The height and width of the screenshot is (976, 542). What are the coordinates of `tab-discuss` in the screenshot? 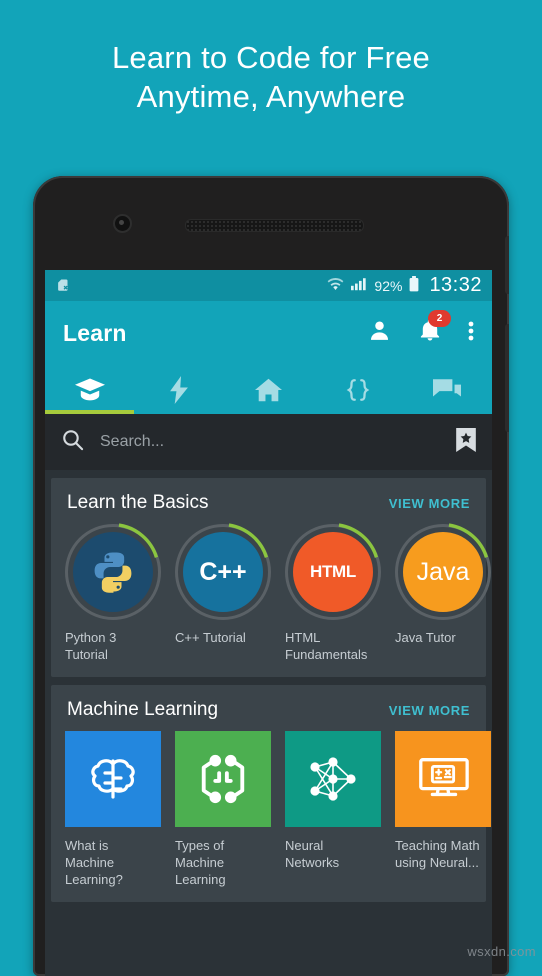 It's located at (447, 389).